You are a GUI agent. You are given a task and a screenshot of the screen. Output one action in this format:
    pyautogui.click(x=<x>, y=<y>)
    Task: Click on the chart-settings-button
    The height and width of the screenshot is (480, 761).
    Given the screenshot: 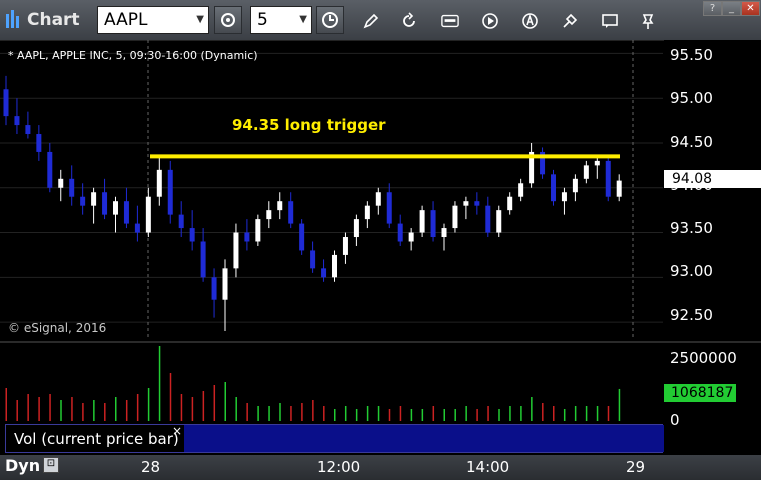 What is the action you would take?
    pyautogui.click(x=228, y=20)
    